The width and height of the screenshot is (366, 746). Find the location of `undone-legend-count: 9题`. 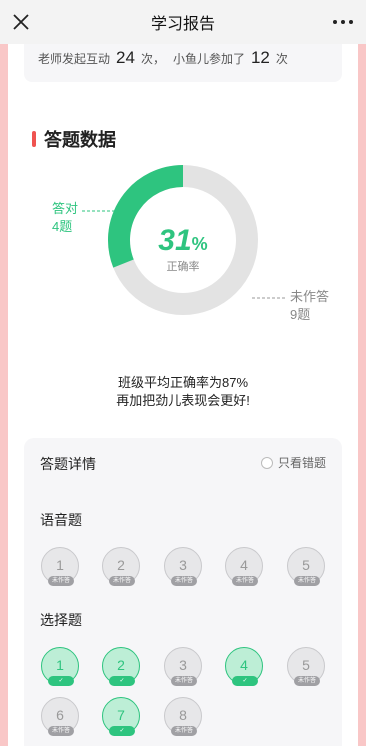

undone-legend-count: 9题 is located at coordinates (300, 314).